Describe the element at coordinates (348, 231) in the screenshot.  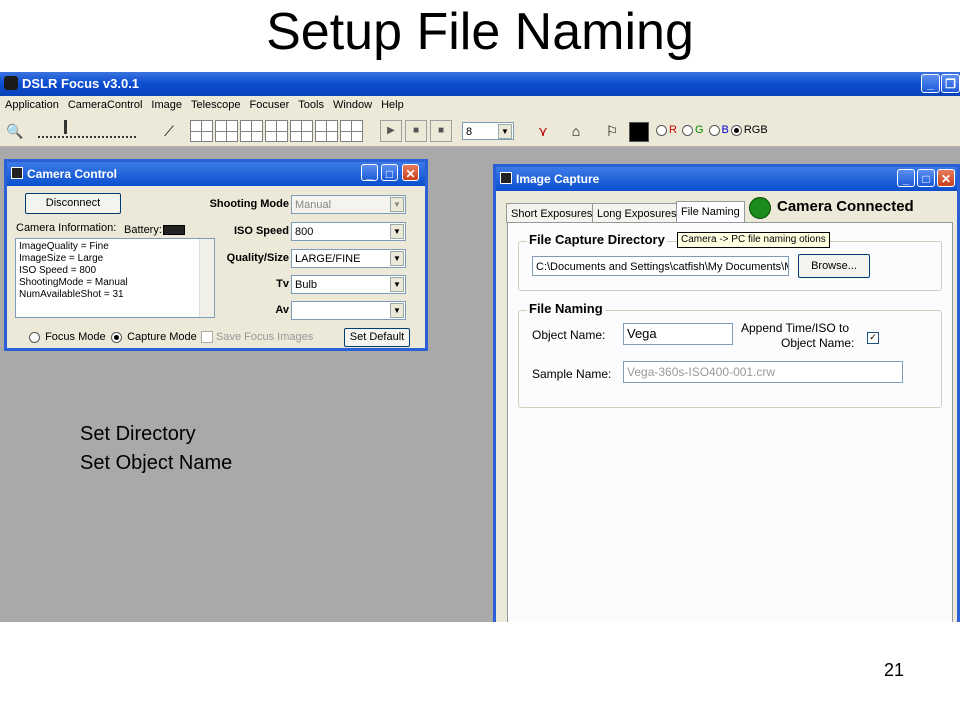
I see `iso-speed-select: 800 ▼` at that location.